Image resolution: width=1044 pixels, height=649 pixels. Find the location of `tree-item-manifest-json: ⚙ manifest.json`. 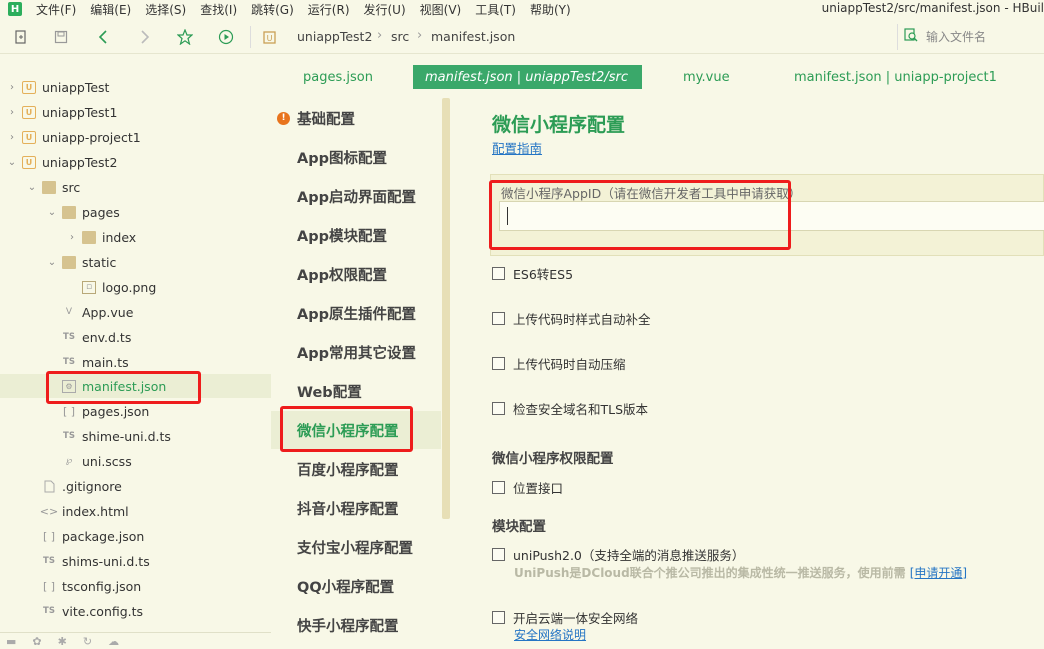

tree-item-manifest-json: ⚙ manifest.json is located at coordinates (135, 386).